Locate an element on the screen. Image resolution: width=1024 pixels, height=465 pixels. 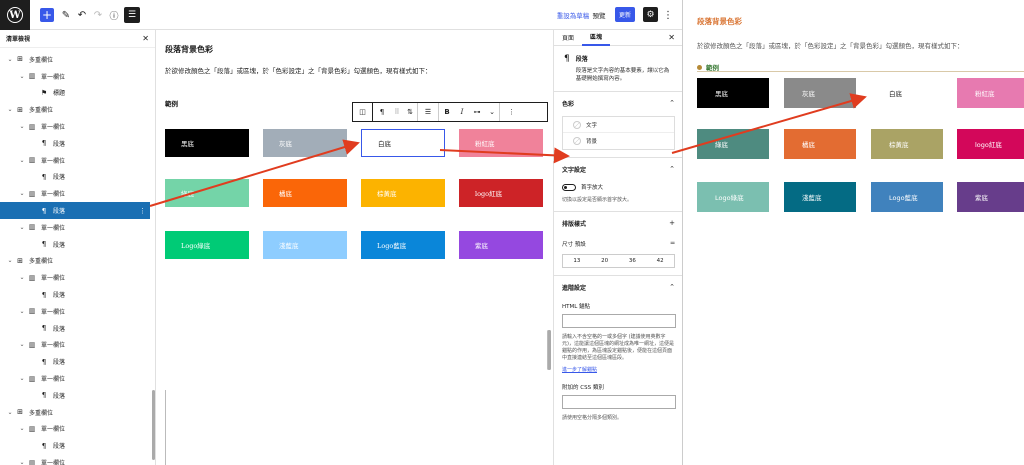
move-arrows-icon: ⇅ is located at coordinates (410, 112).